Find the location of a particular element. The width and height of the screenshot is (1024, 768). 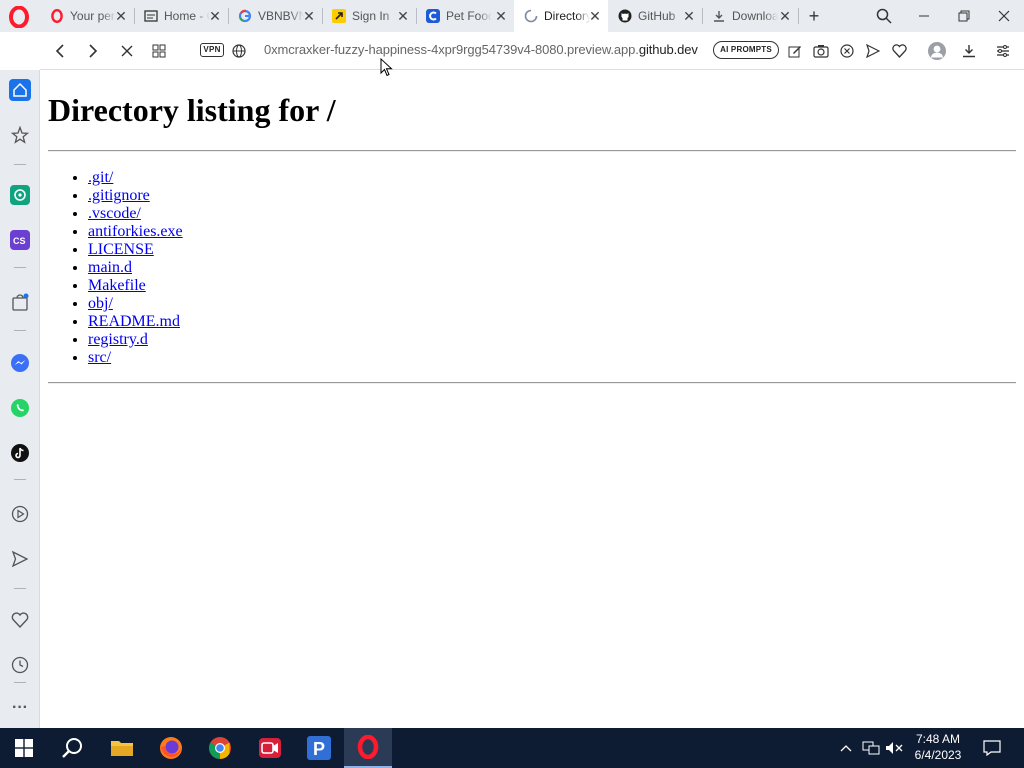

sidebar: CS ··· is located at coordinates (20, 399).